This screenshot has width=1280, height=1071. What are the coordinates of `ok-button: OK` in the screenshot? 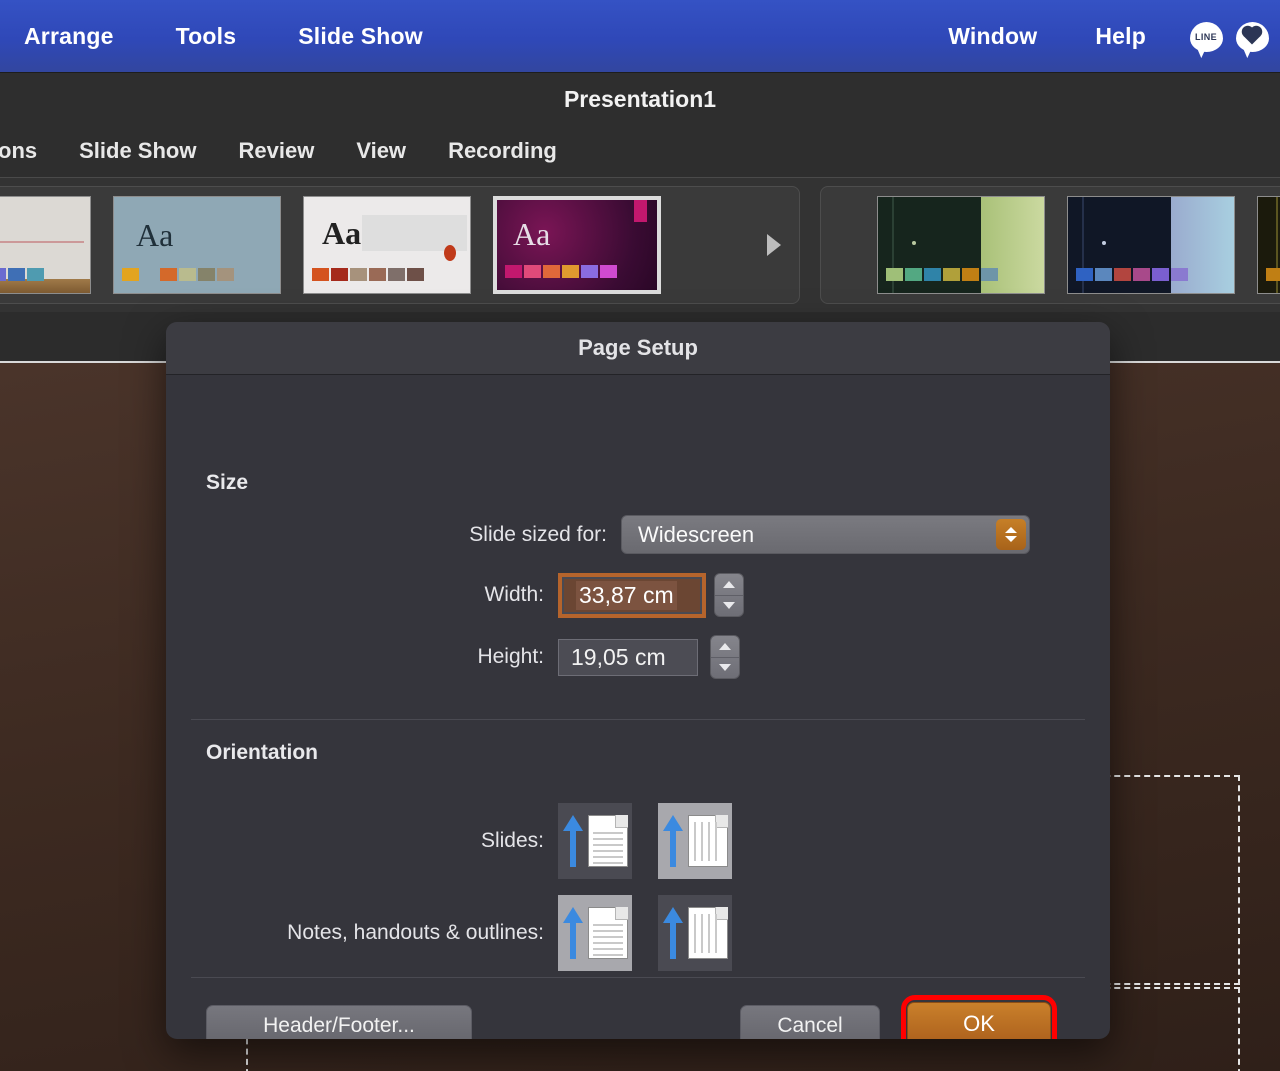 It's located at (979, 1020).